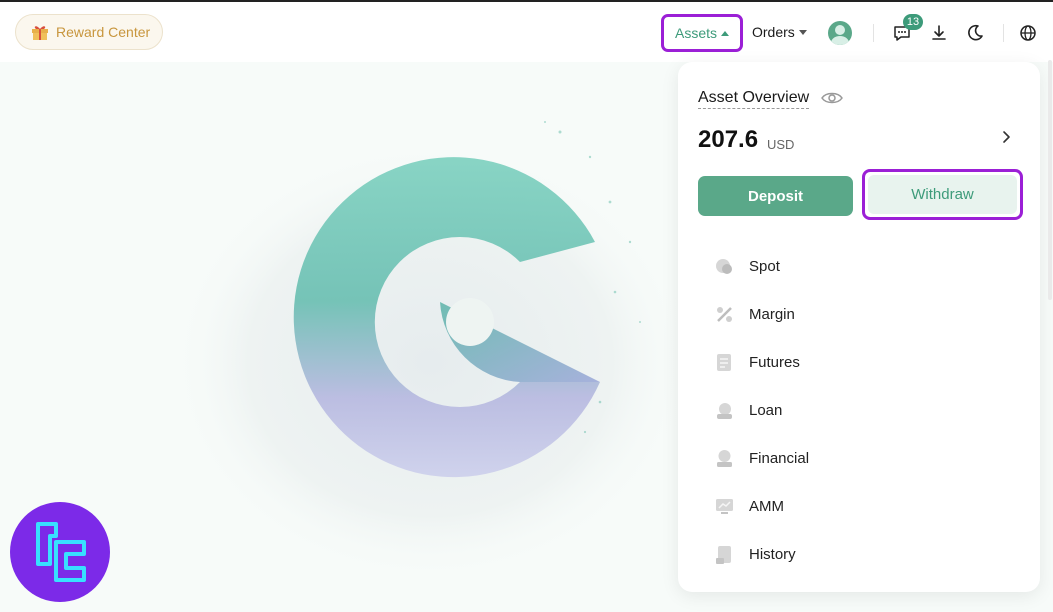  I want to click on menu-item-loan: Loan, so click(864, 410).